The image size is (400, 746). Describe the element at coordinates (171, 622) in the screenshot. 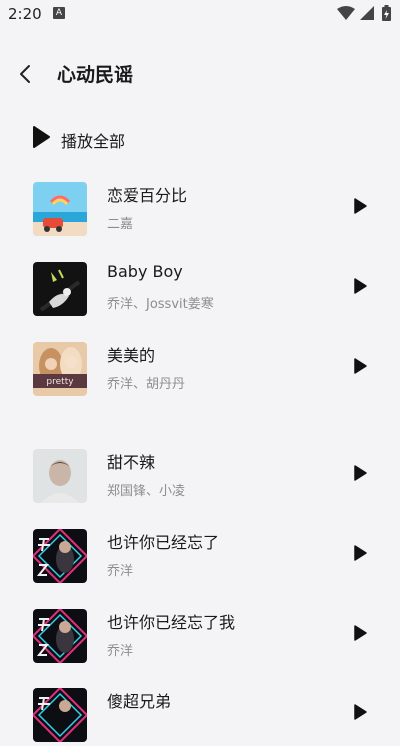

I see `song-title: 也许你已经忘了我` at that location.